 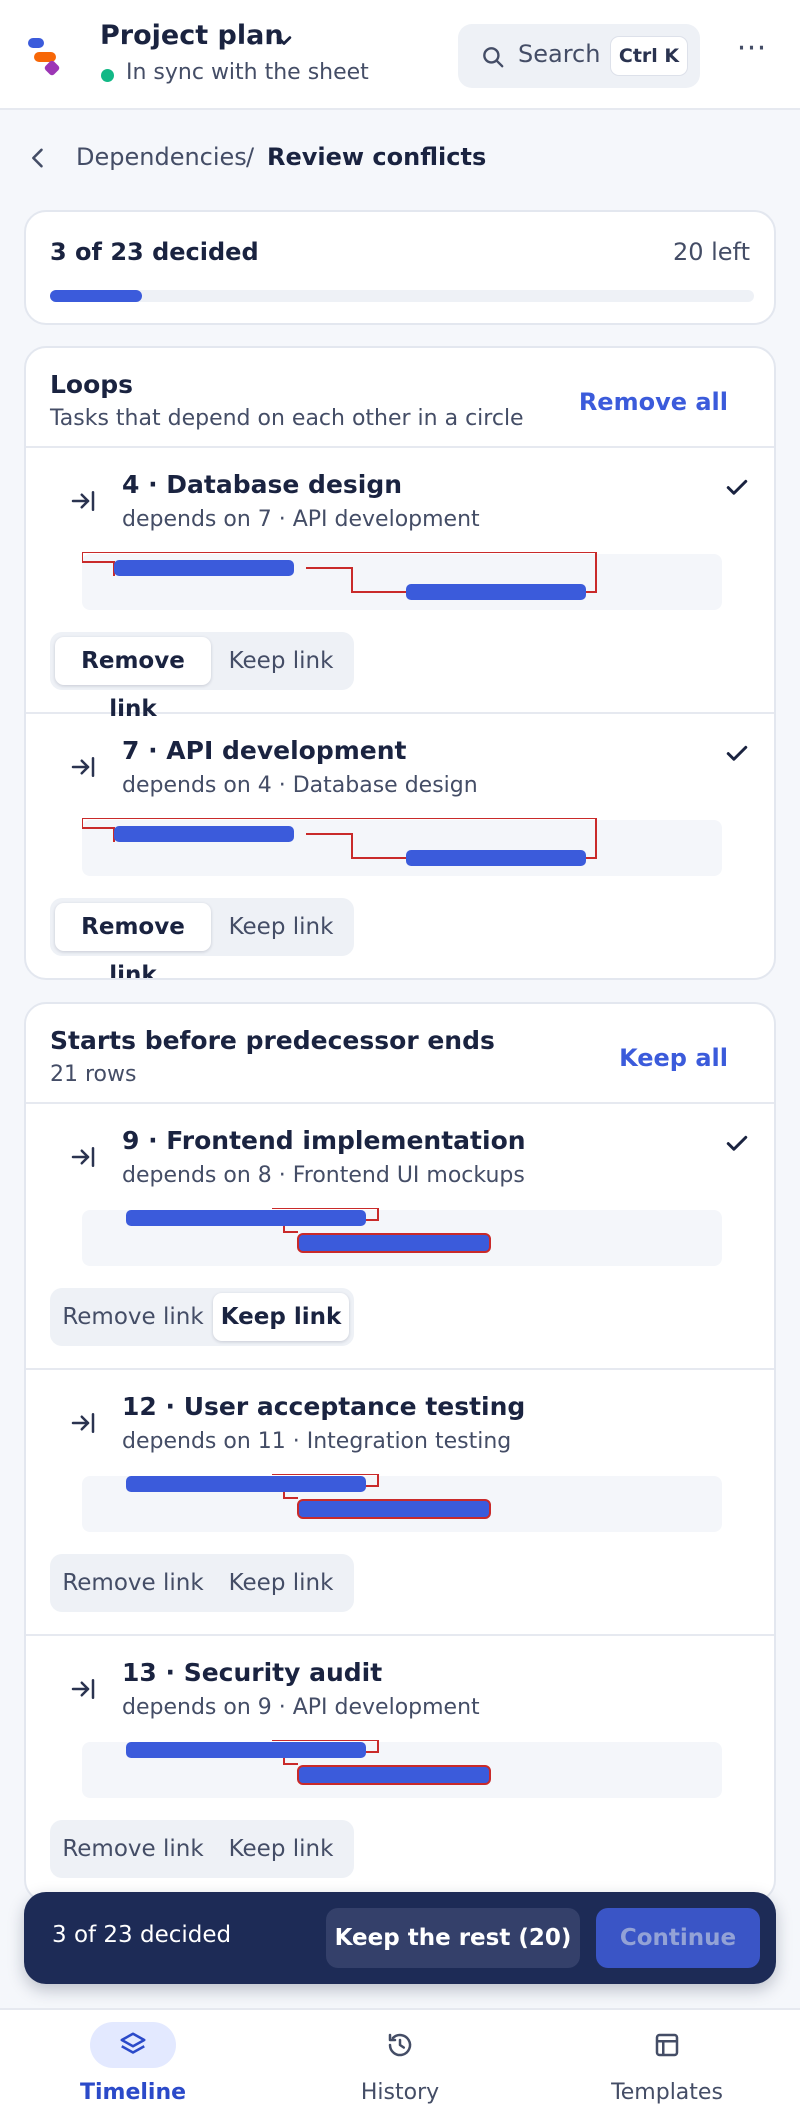 I want to click on breadcrumb-current: Review conflicts, so click(x=377, y=157).